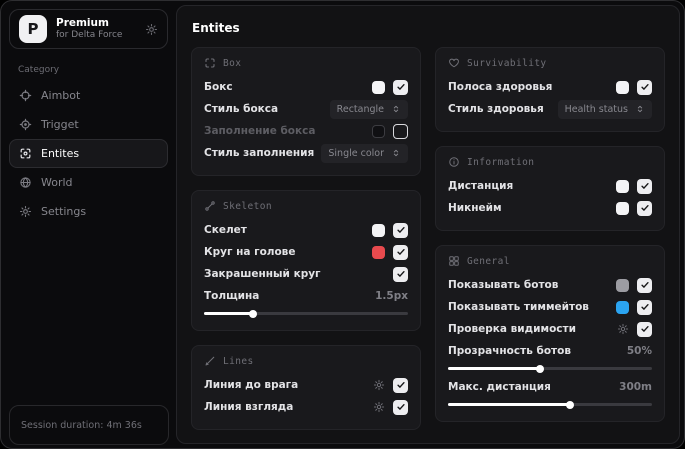 This screenshot has height=449, width=685. I want to click on setting-row-max-distance: Макс. дистанция 300m, so click(550, 387).